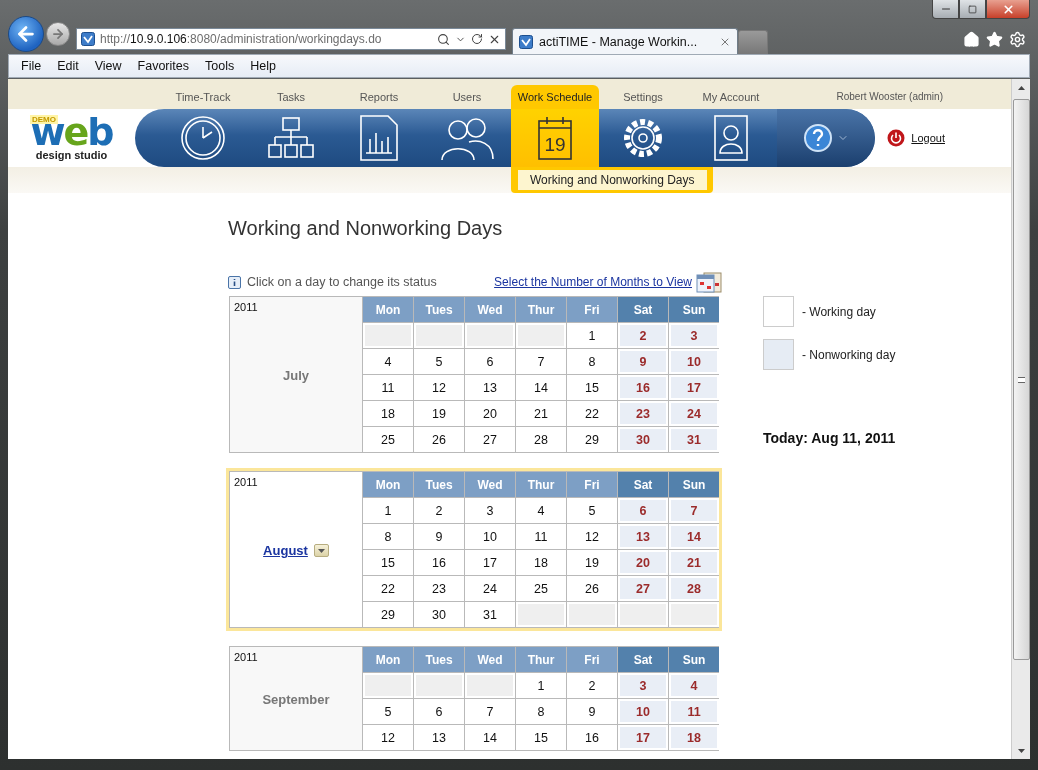 Image resolution: width=1038 pixels, height=770 pixels. Describe the element at coordinates (709, 282) in the screenshot. I see `calendar-icon` at that location.